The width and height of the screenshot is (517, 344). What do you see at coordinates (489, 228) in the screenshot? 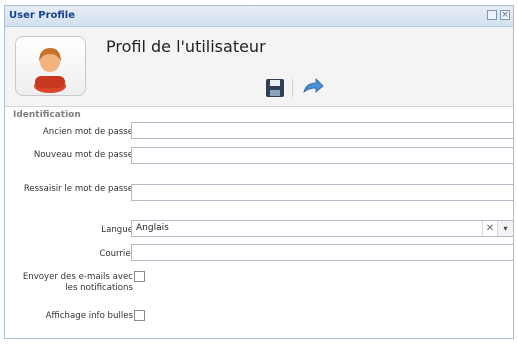
I see `clear-icon: ✕` at bounding box center [489, 228].